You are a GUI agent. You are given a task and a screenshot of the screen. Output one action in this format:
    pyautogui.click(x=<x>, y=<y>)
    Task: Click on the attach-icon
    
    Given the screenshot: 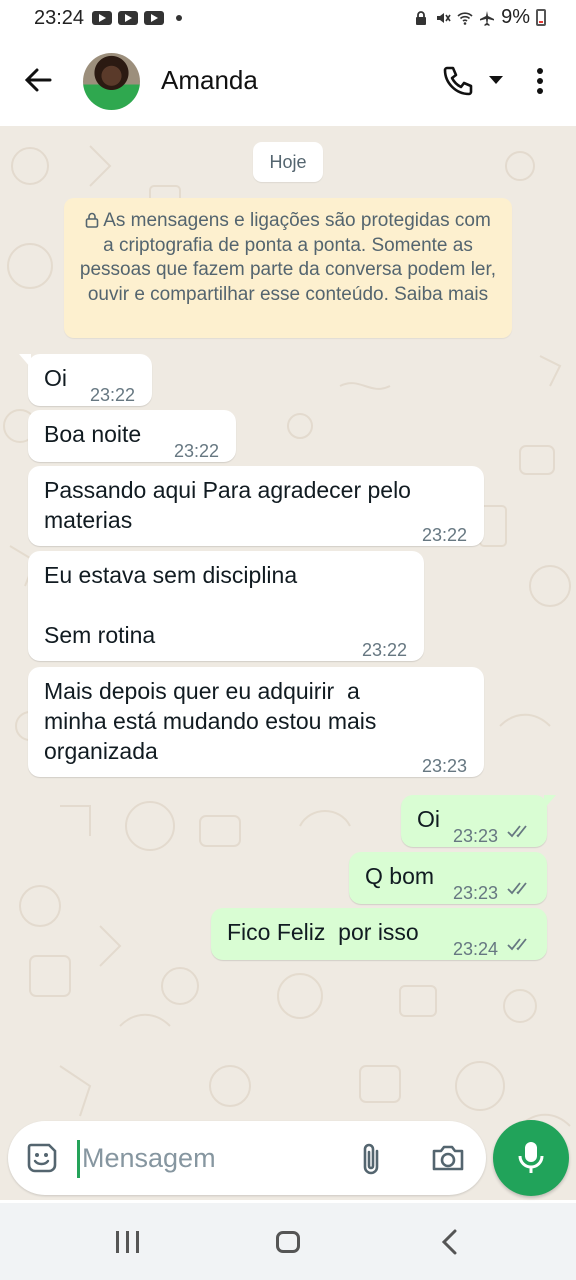 What is the action you would take?
    pyautogui.click(x=371, y=1159)
    